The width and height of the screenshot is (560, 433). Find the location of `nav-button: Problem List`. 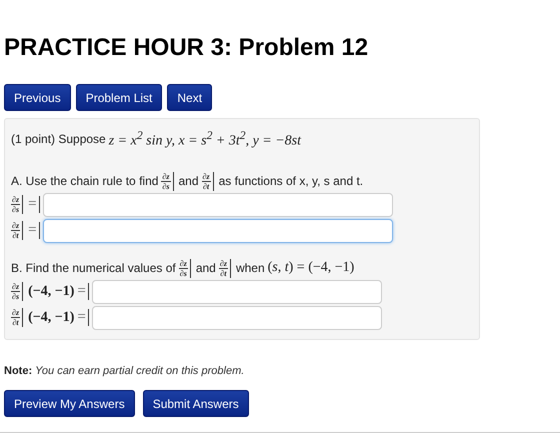

nav-button: Problem List is located at coordinates (119, 97).